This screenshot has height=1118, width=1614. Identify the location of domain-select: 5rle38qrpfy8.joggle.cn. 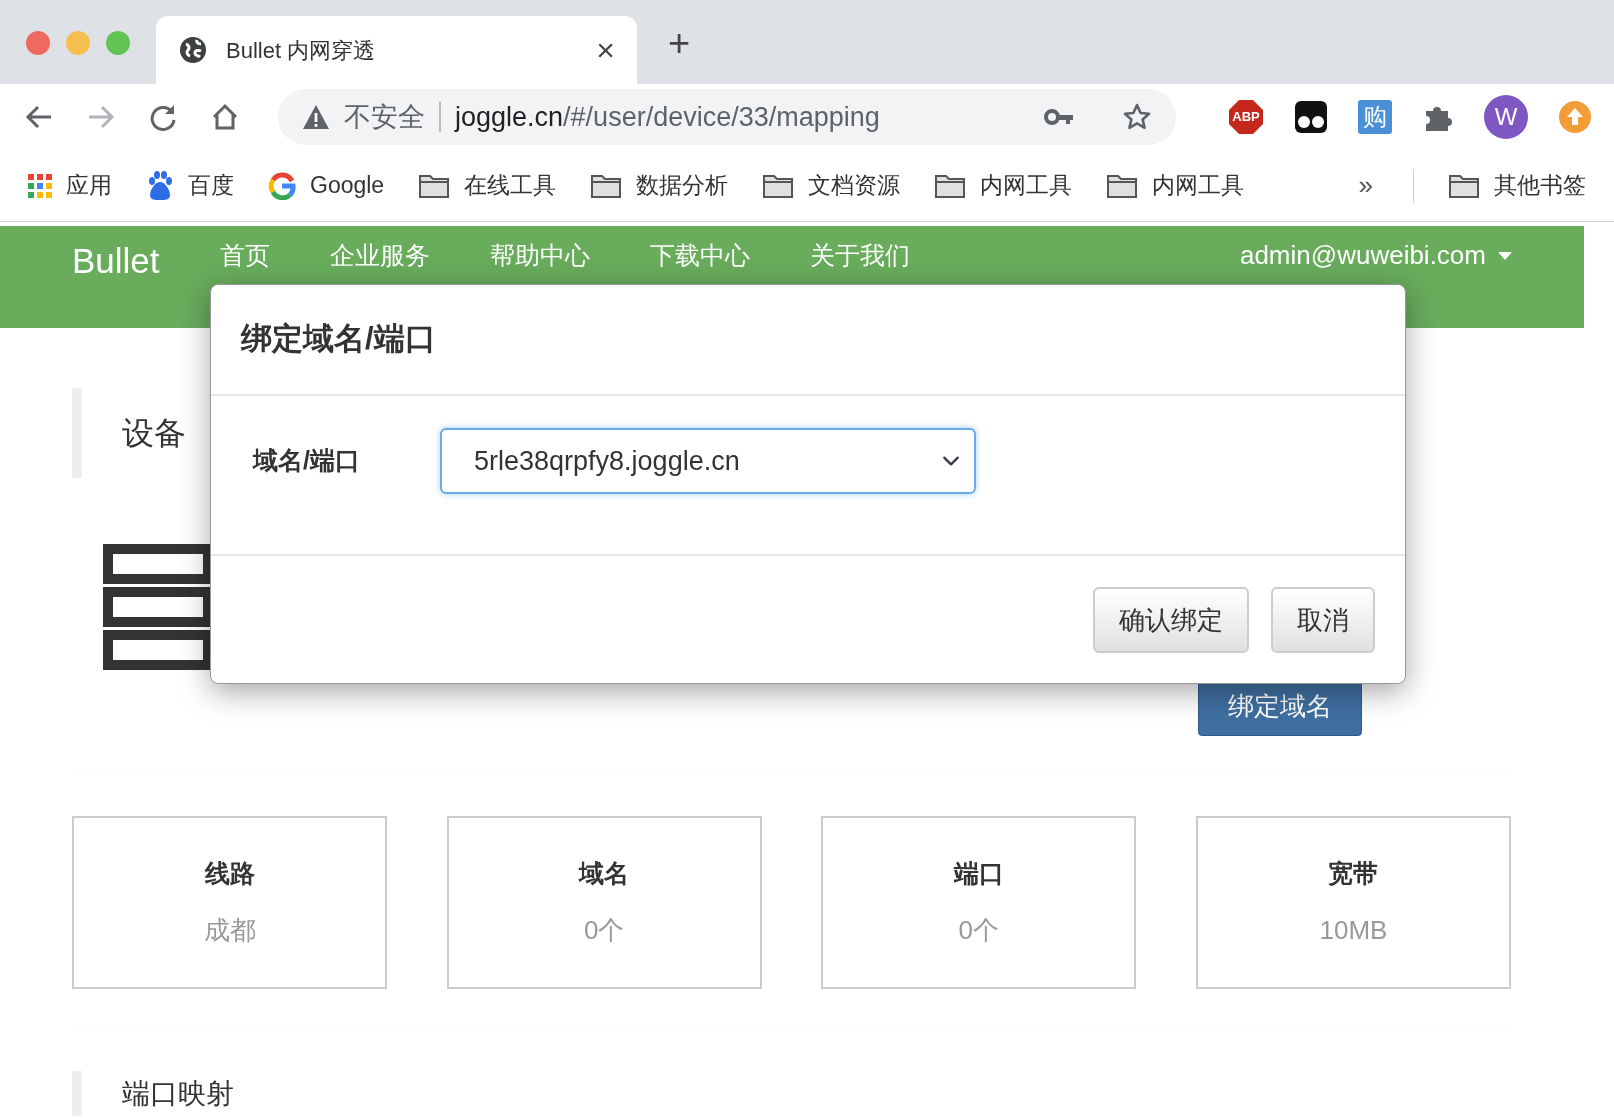
(708, 461).